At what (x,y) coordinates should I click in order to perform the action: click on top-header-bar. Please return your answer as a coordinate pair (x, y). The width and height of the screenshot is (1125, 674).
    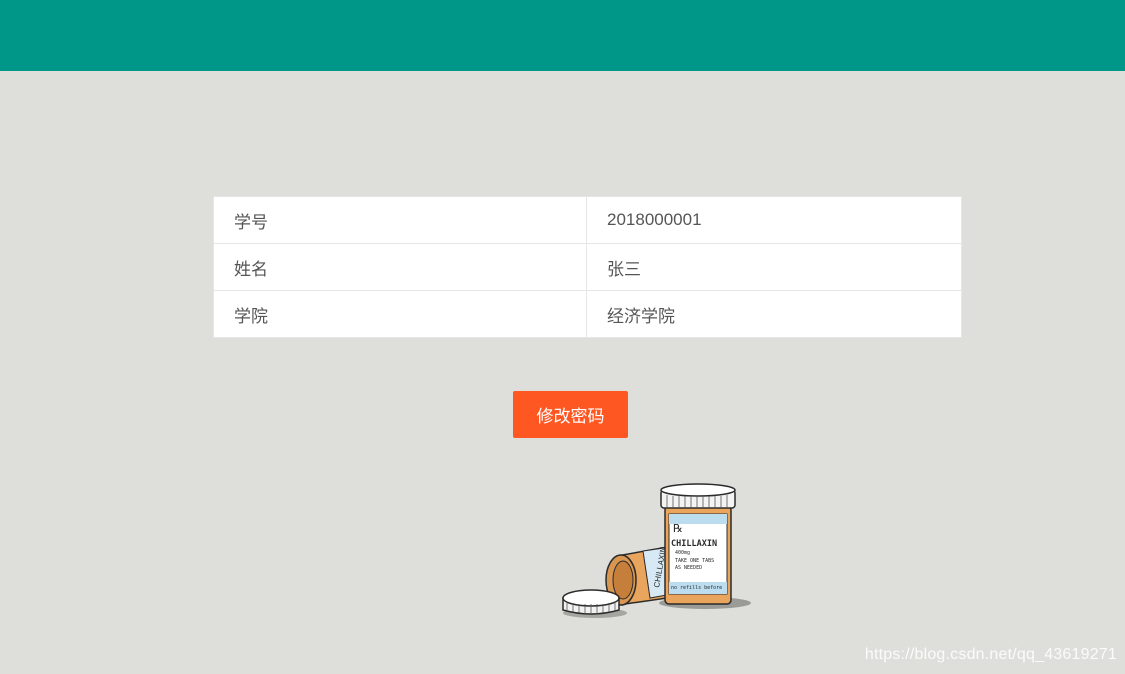
    Looking at the image, I should click on (562, 35).